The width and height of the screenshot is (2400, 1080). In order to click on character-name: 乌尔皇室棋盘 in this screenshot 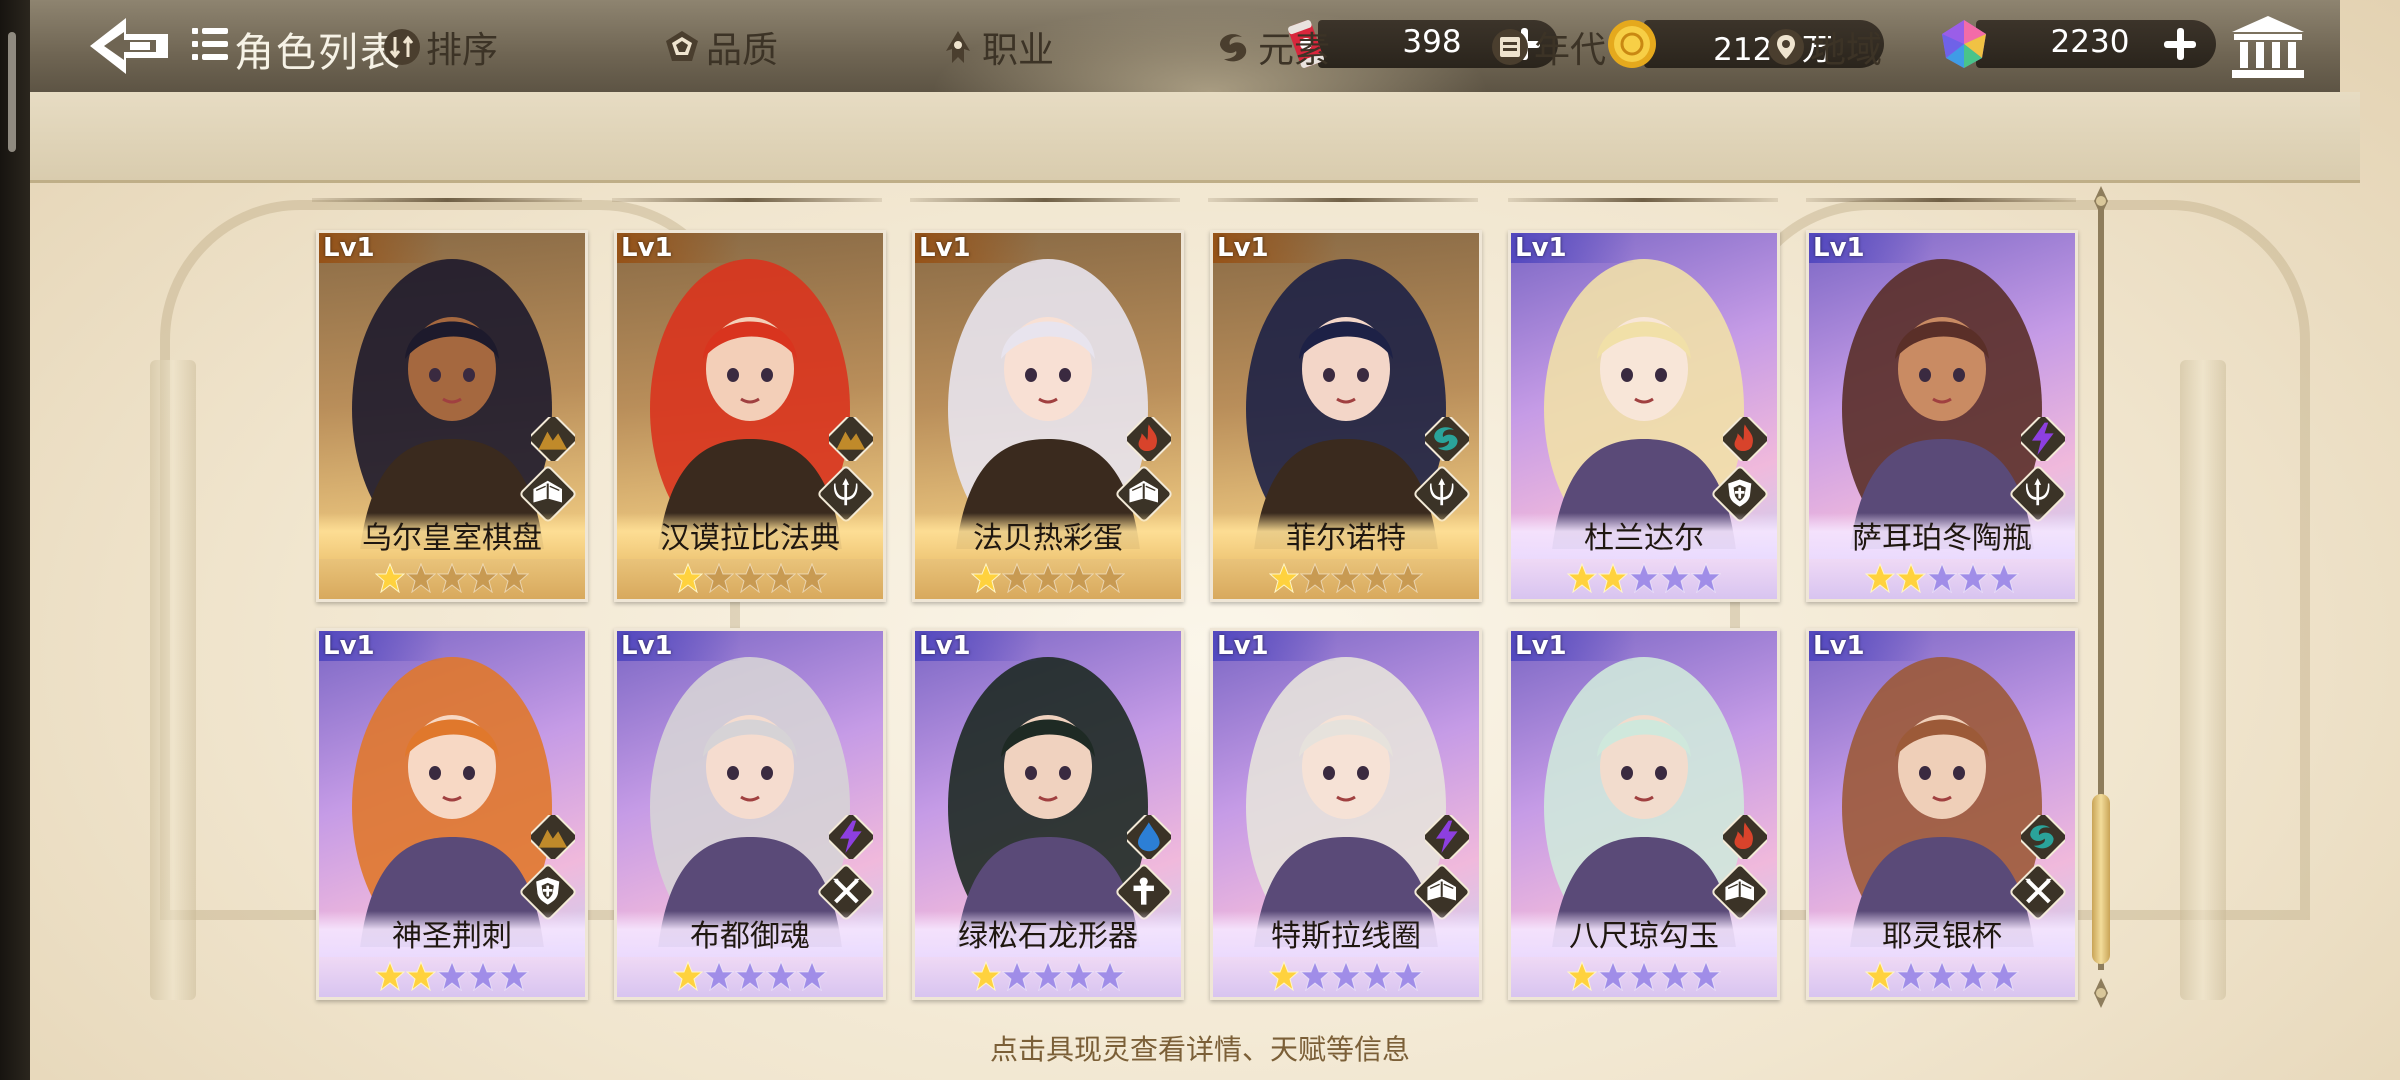, I will do `click(452, 538)`.